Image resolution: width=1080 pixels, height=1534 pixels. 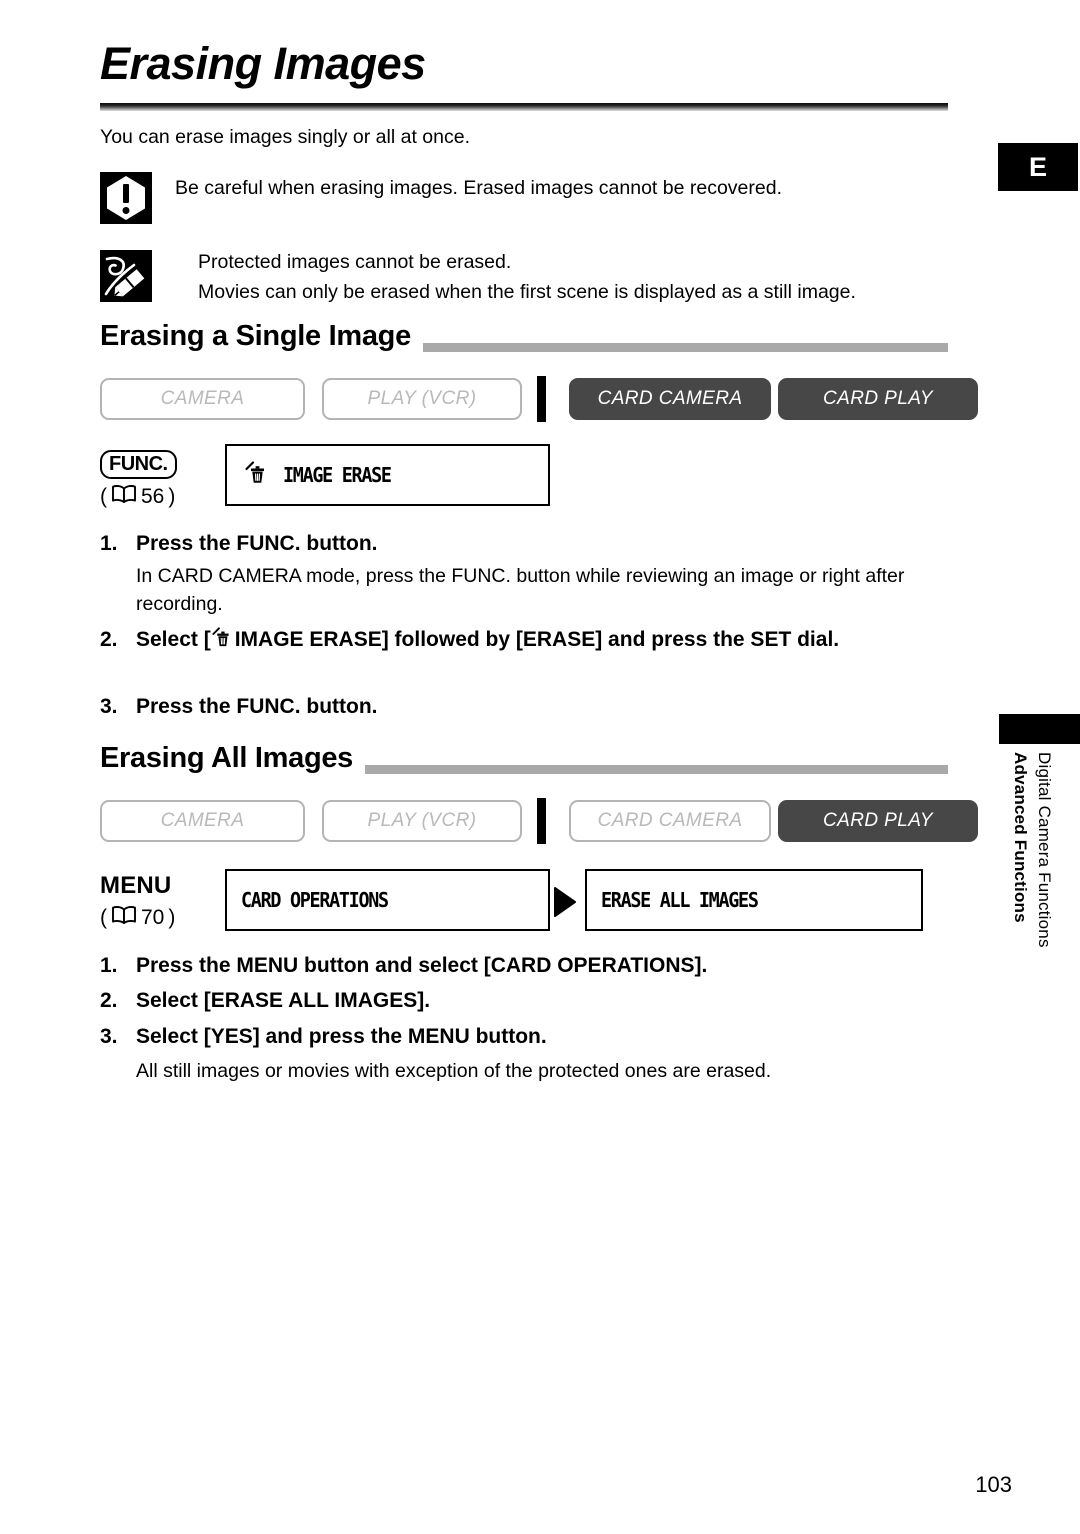 I want to click on section-thumb-tab, so click(x=1039, y=729).